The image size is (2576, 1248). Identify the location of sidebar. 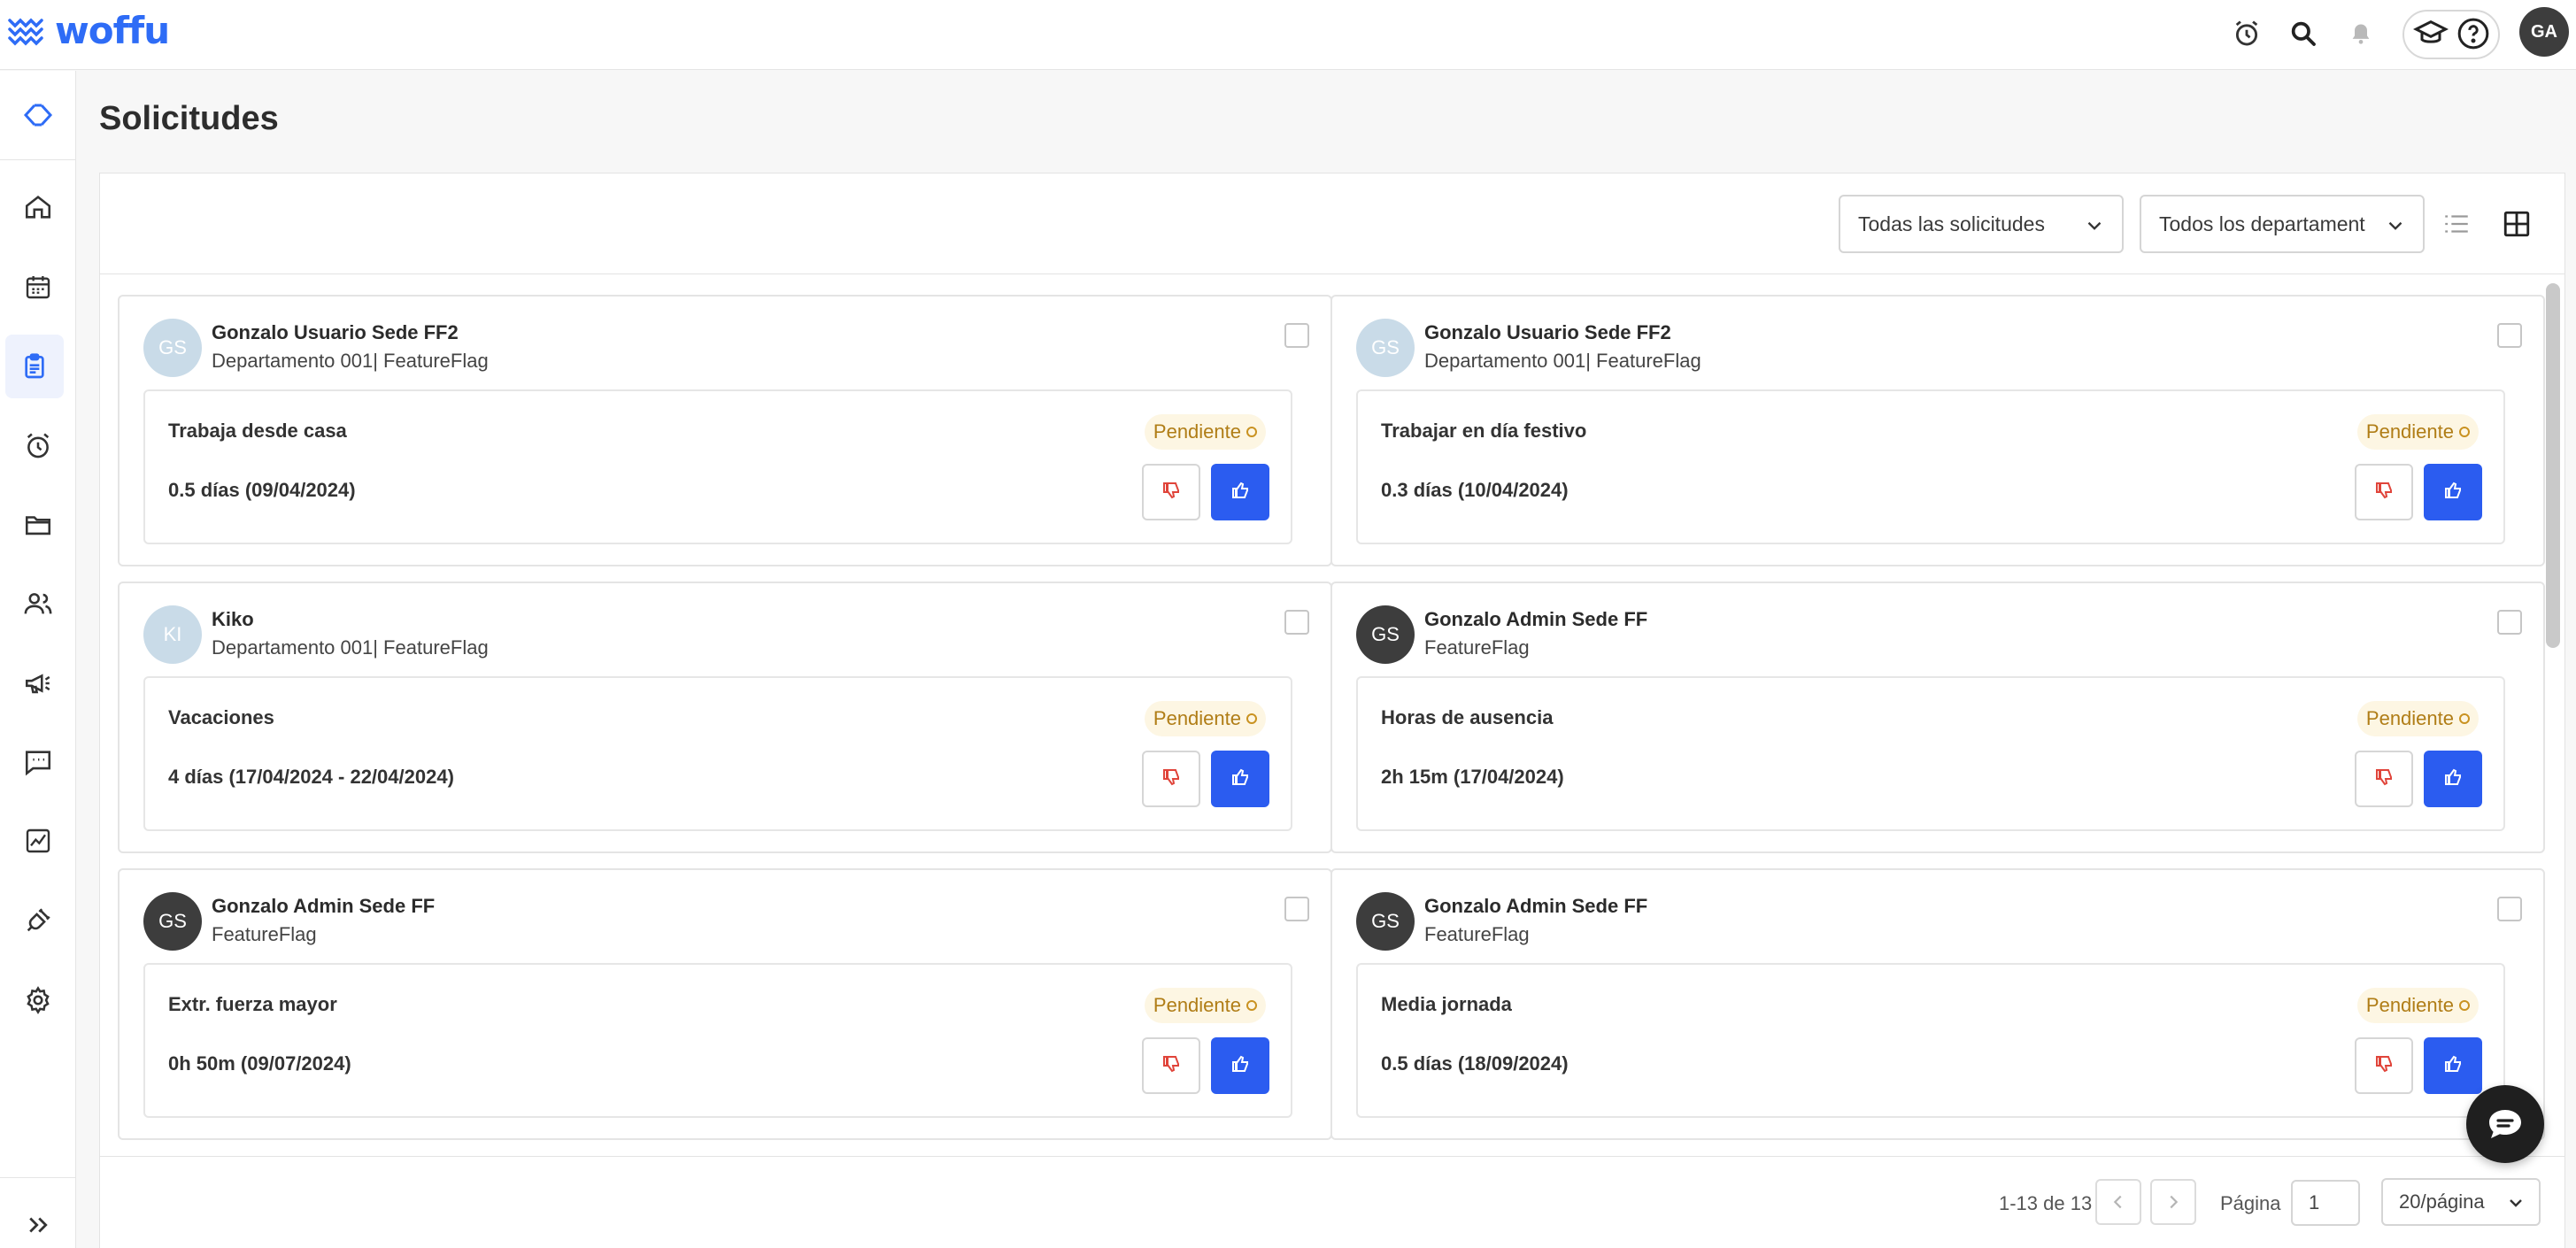
(38, 659).